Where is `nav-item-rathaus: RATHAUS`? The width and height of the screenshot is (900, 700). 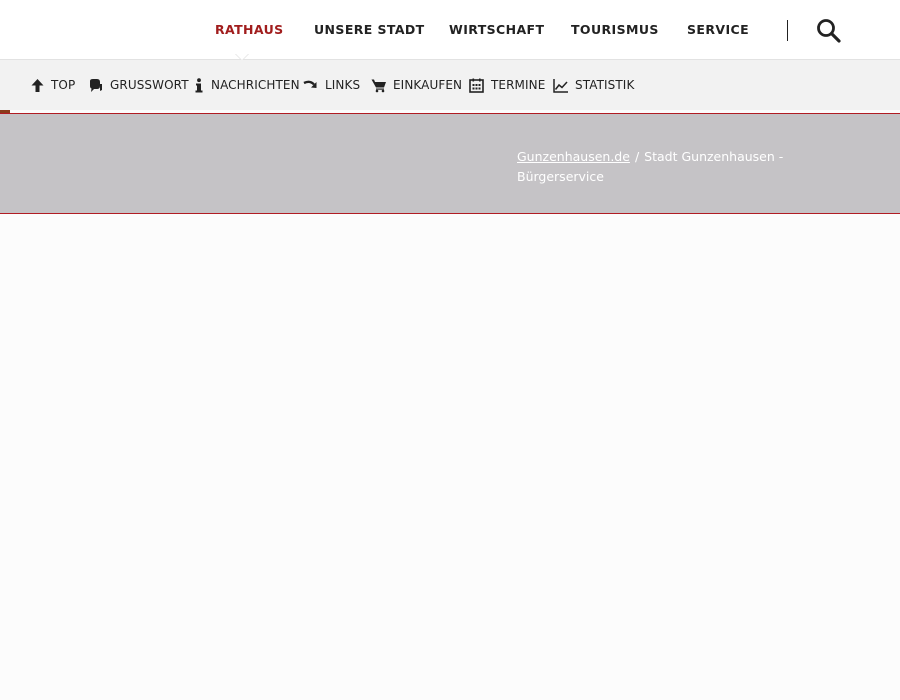
nav-item-rathaus: RATHAUS is located at coordinates (249, 29).